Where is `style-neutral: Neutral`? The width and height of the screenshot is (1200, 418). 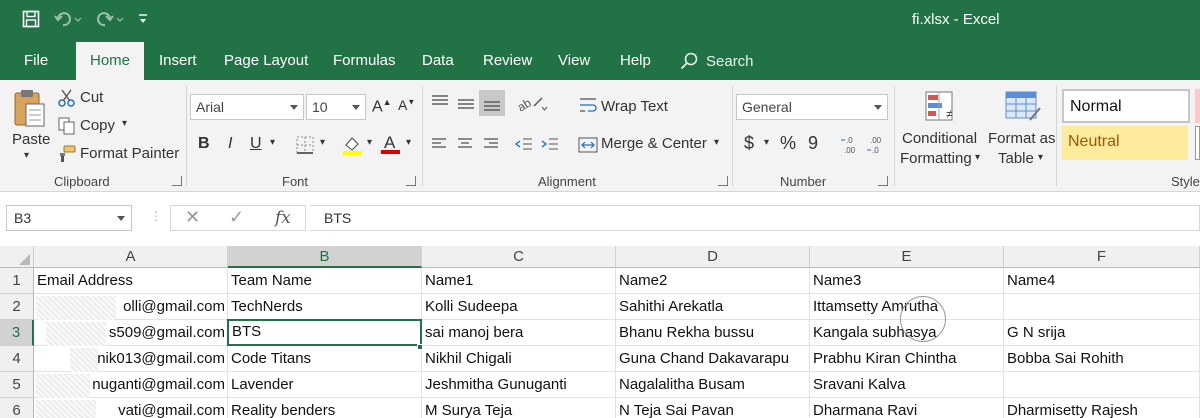 style-neutral: Neutral is located at coordinates (1125, 143).